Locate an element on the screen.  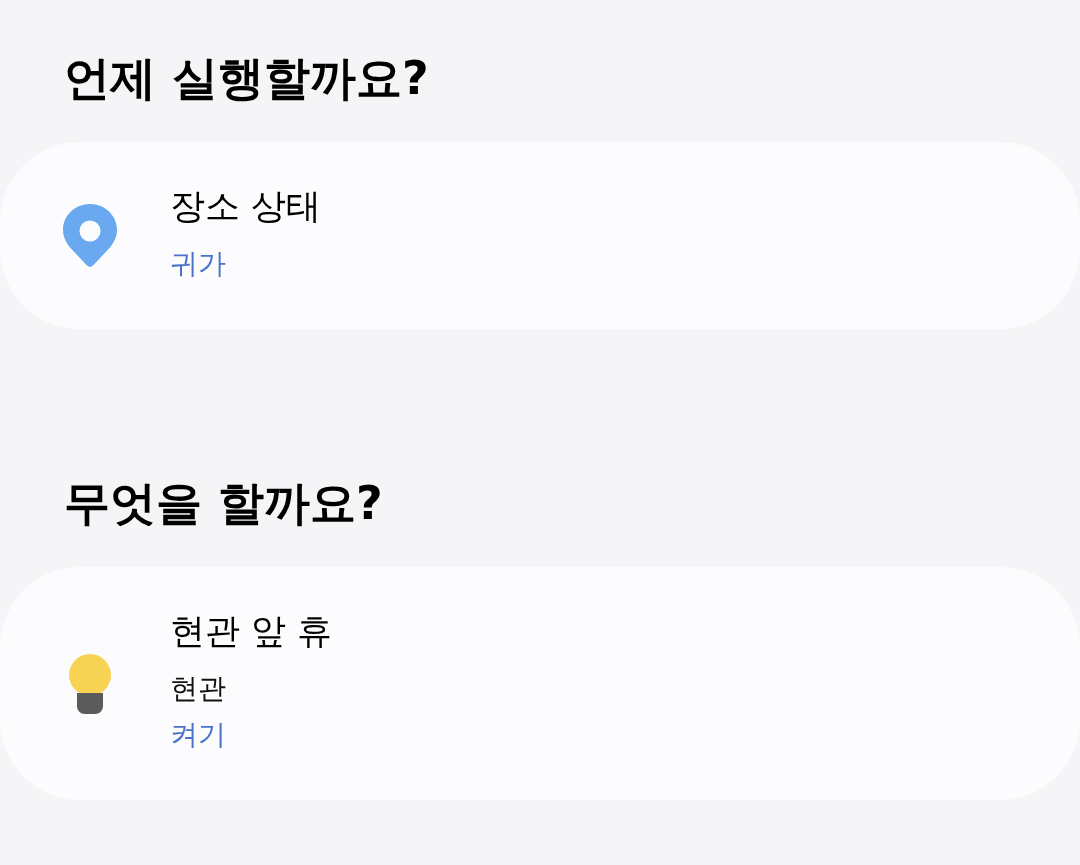
section-heading: 언제 실행할까요? is located at coordinates (246, 78).